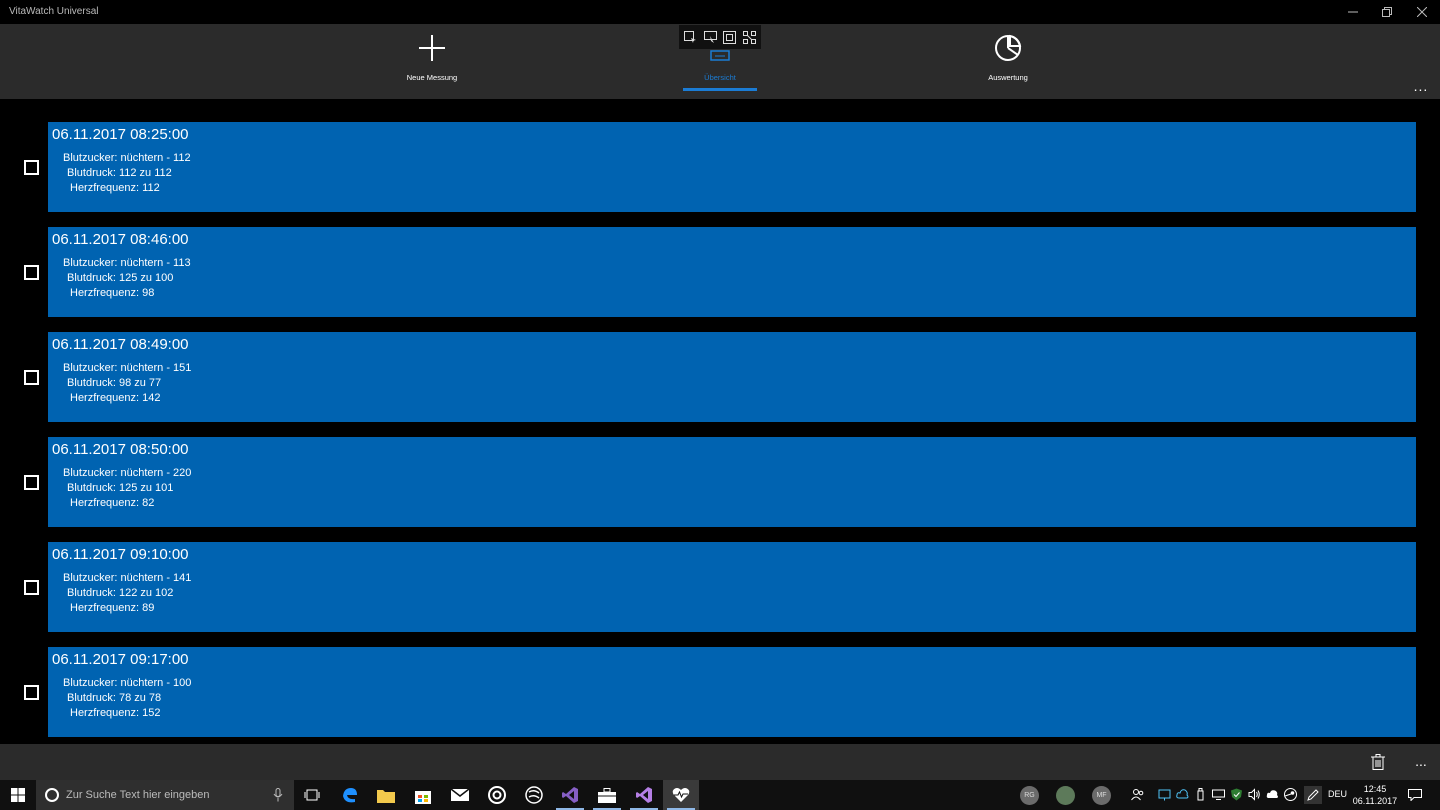  I want to click on cloud-sync-icon, so click(1182, 794).